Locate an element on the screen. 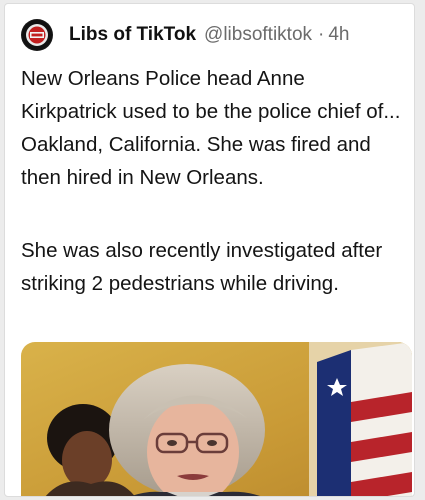 Image resolution: width=425 pixels, height=500 pixels. tweet-header: Libs of TikTok @libsoftiktok · 4h is located at coordinates (212, 35).